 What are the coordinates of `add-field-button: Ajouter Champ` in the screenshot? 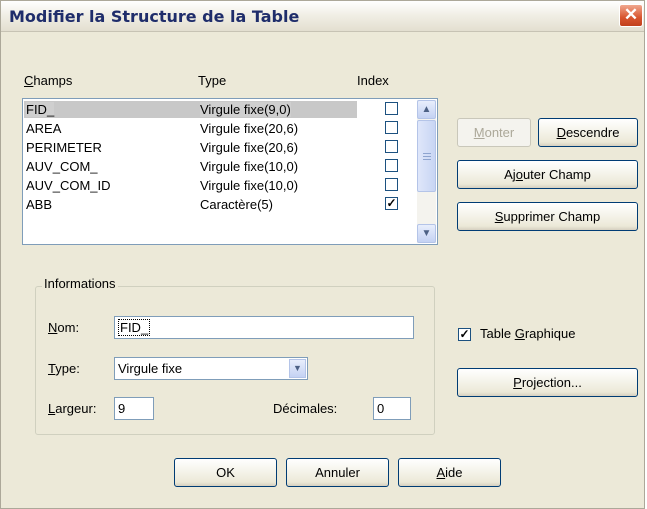 It's located at (547, 174).